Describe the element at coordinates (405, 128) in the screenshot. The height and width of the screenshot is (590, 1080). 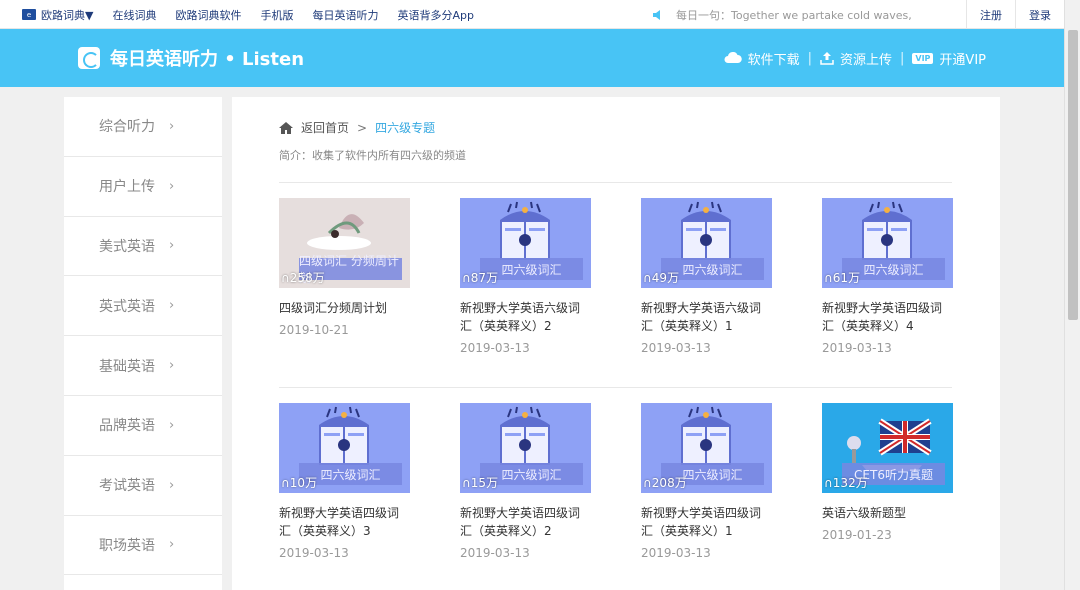
I see `breadcrumb-current: 四六级专题` at that location.